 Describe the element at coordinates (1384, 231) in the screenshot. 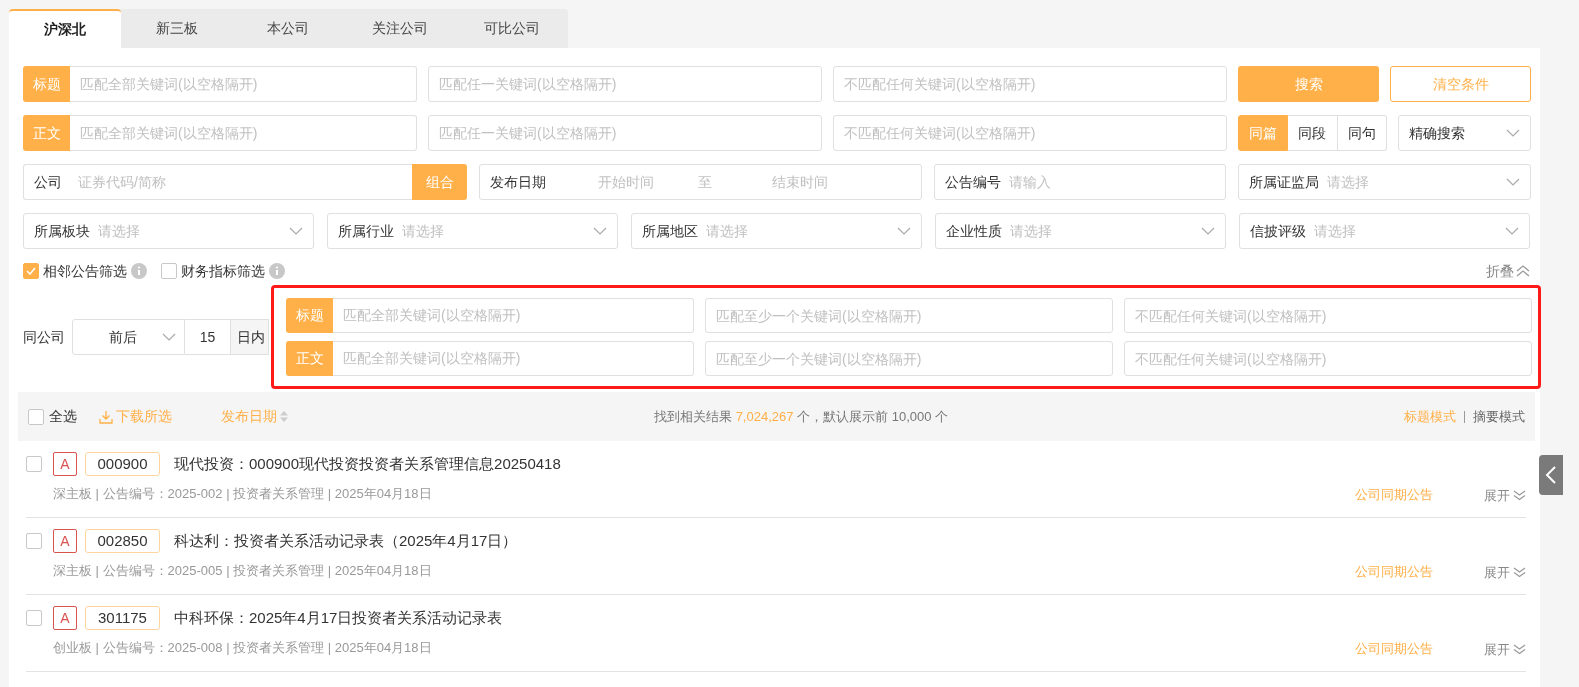

I see `dropdown: 信披评级 请选择` at that location.